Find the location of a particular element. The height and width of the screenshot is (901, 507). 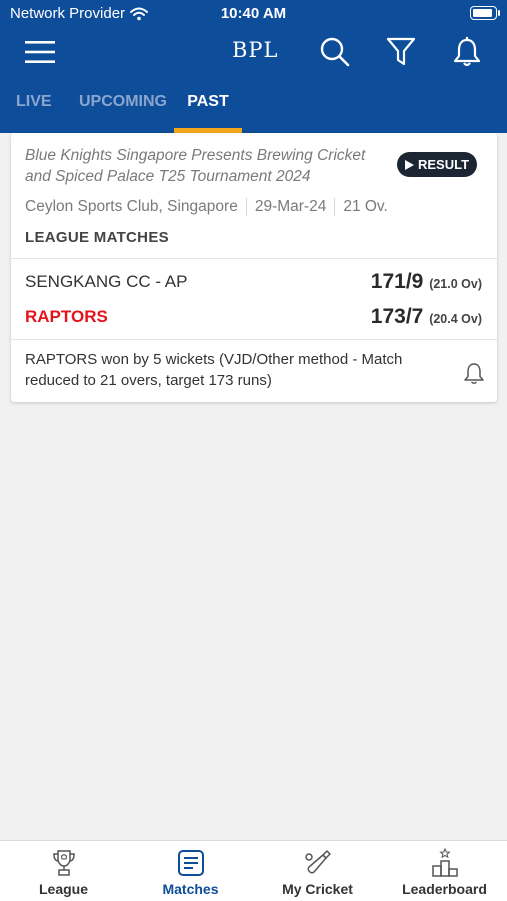

search-button is located at coordinates (335, 52).